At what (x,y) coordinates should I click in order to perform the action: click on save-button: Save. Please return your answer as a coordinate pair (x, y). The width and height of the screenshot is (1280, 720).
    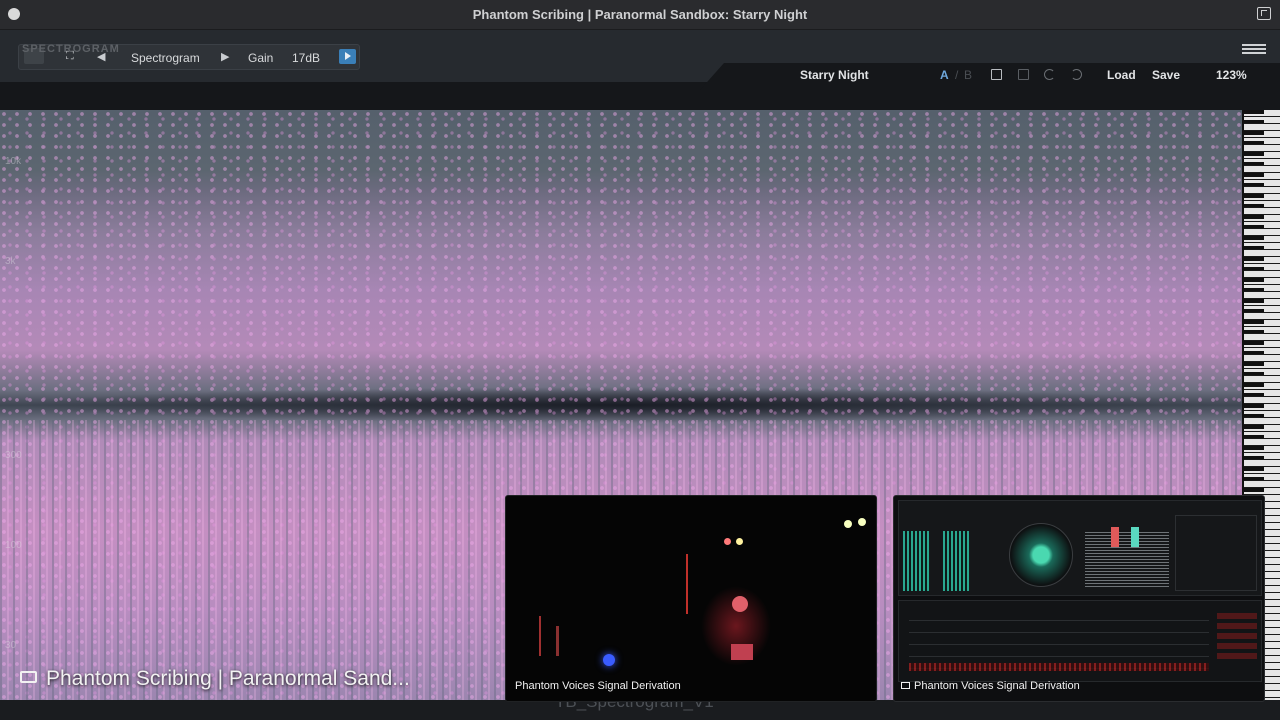
    Looking at the image, I should click on (1166, 75).